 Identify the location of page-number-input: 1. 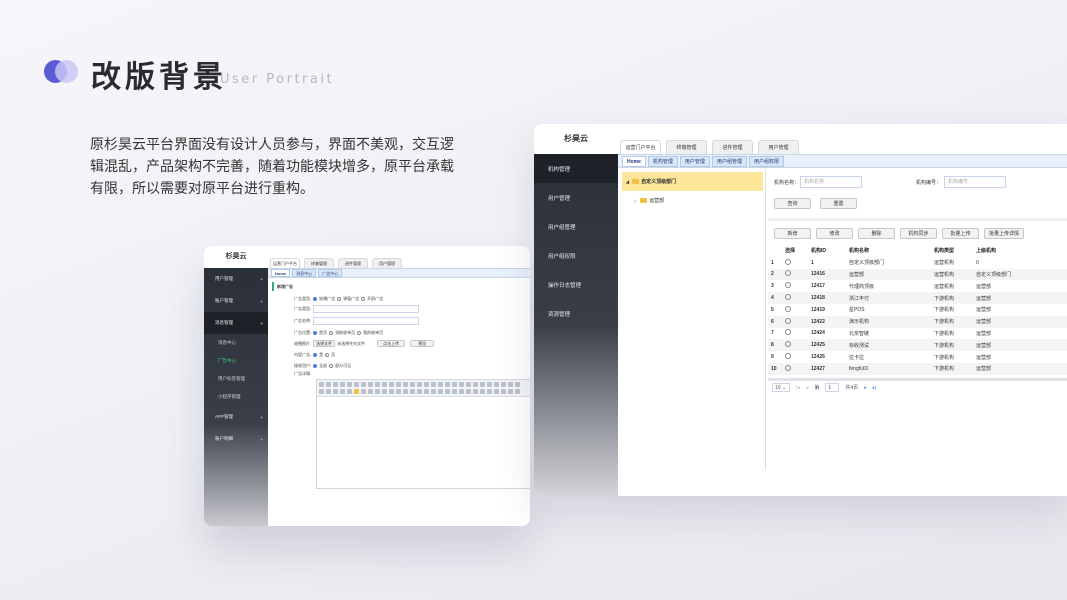
(832, 388).